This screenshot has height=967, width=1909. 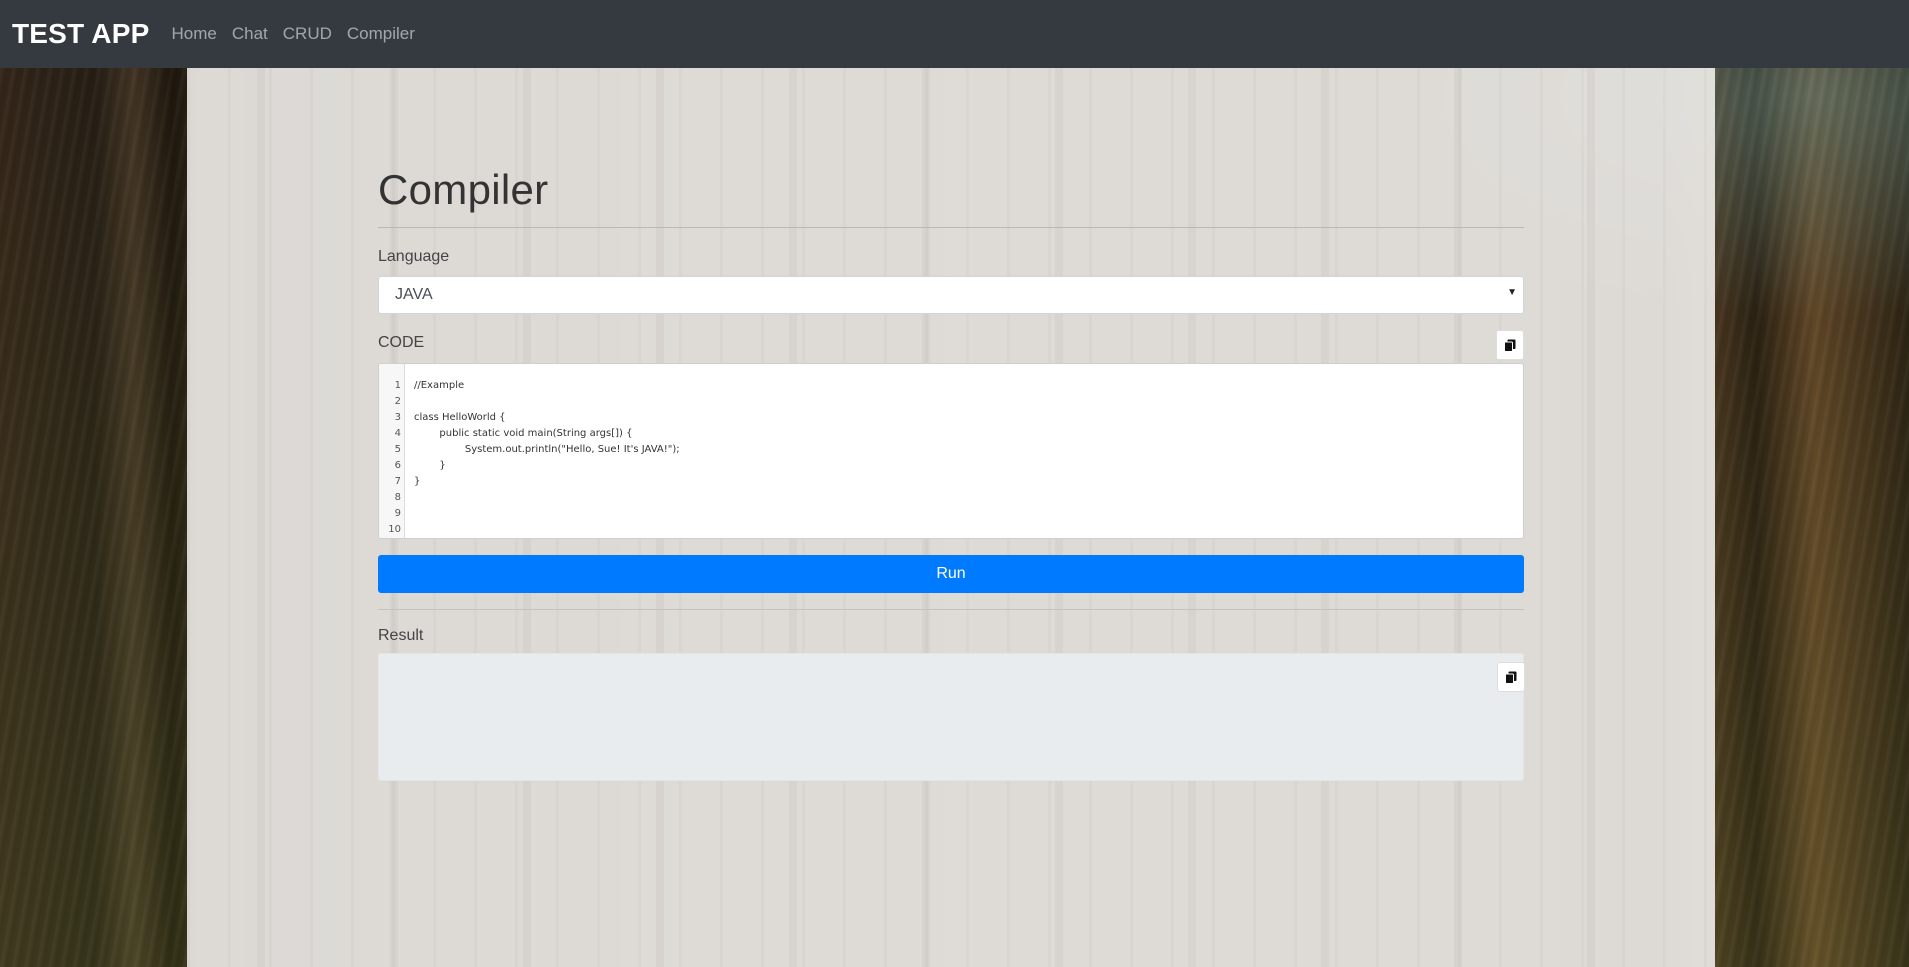 I want to click on code-line: class HelloWorld {, so click(x=460, y=417).